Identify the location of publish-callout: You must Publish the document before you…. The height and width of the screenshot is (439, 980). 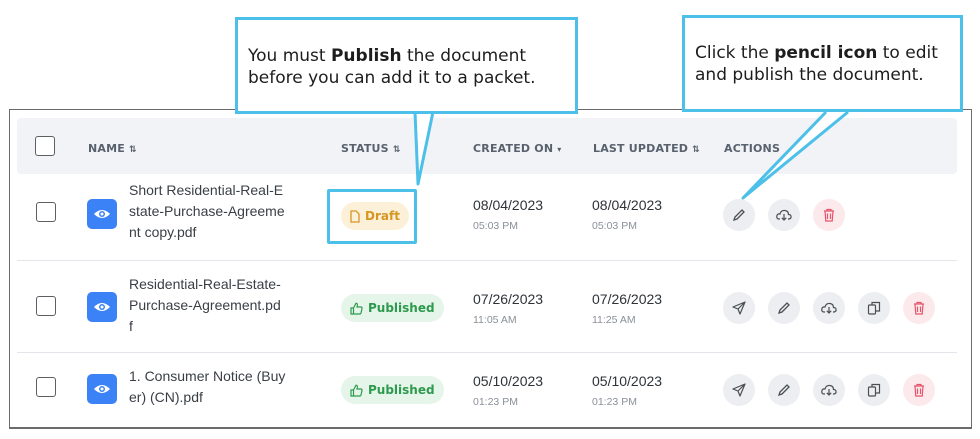
(406, 65).